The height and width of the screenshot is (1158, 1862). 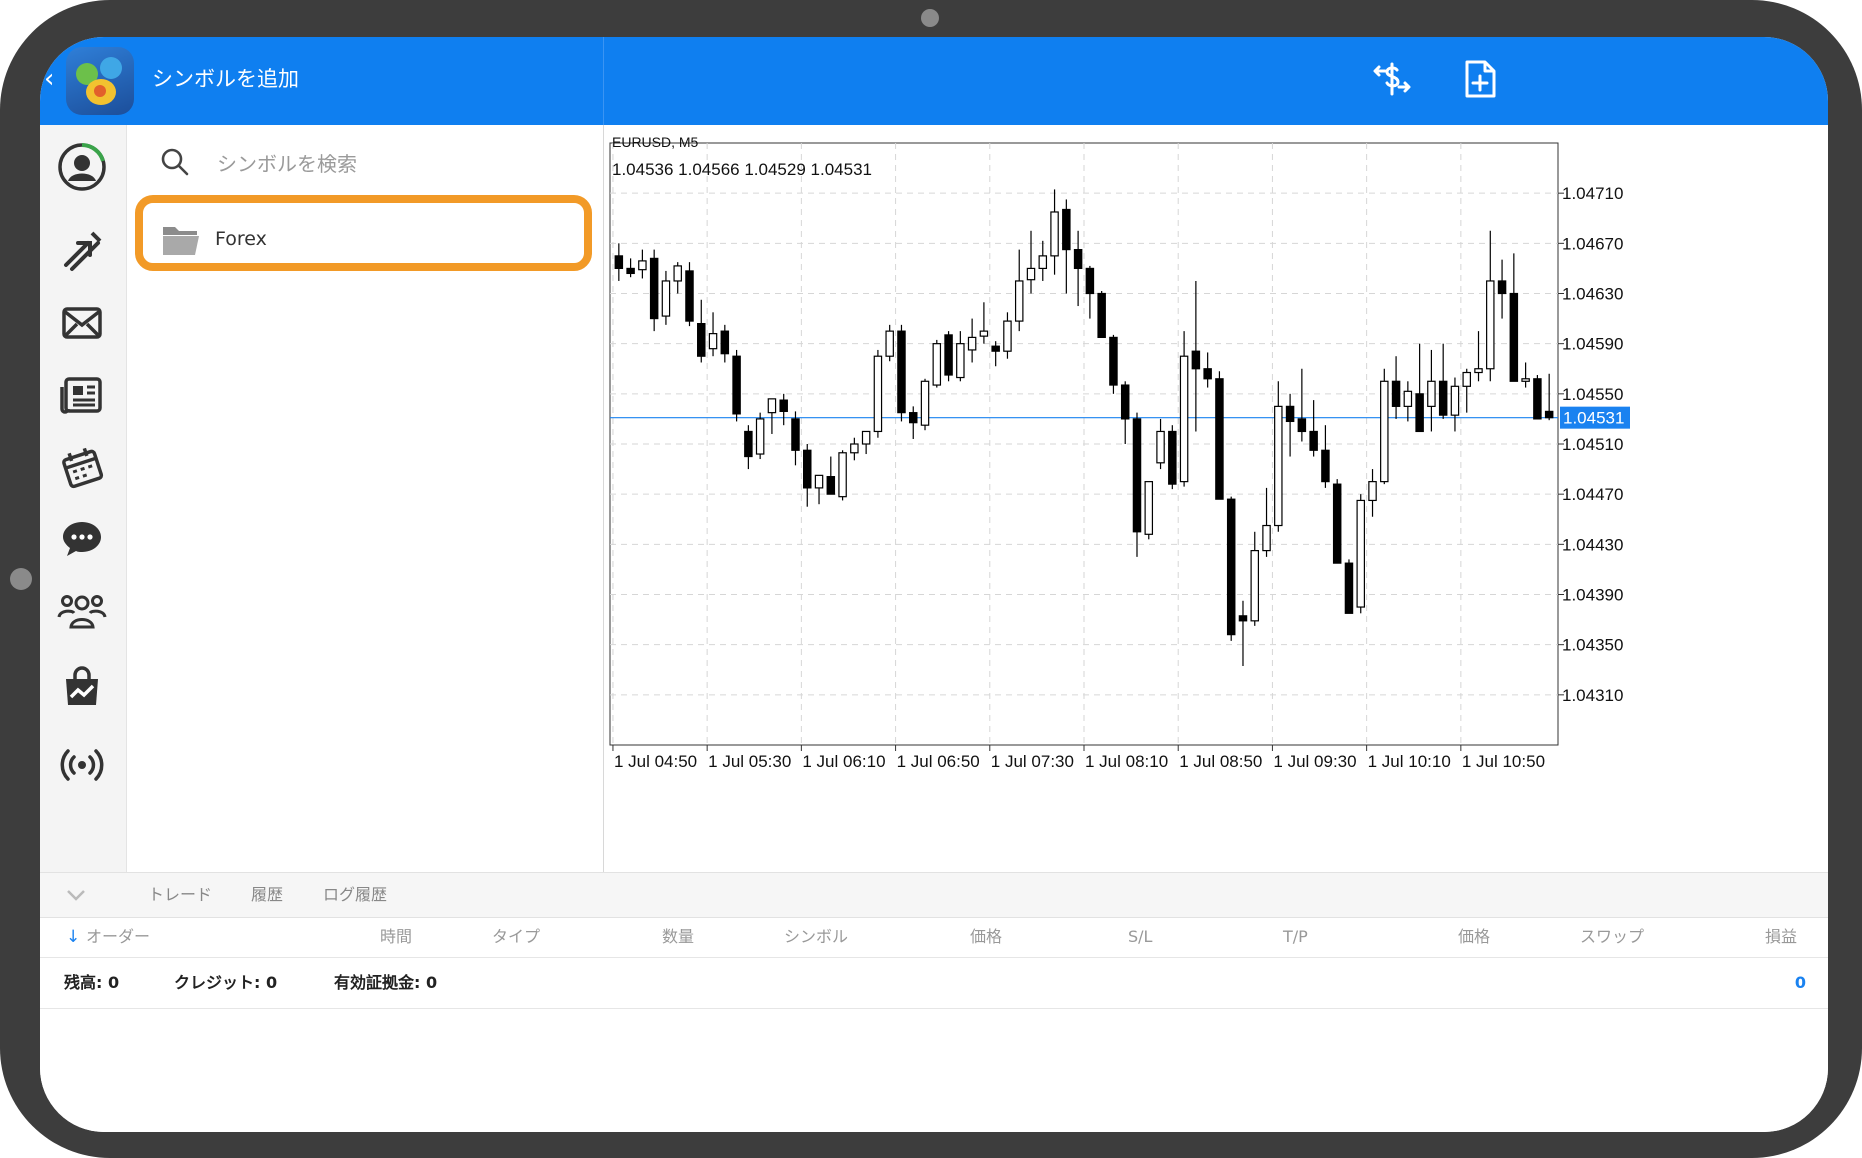 I want to click on time-tick-label: 1 Jul 07:30, so click(x=1032, y=761).